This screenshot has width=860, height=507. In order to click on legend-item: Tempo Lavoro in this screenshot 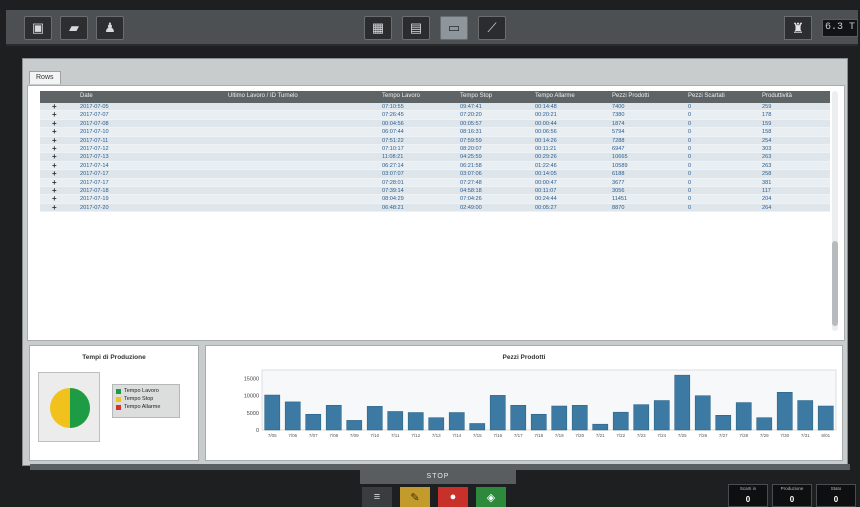, I will do `click(146, 391)`.